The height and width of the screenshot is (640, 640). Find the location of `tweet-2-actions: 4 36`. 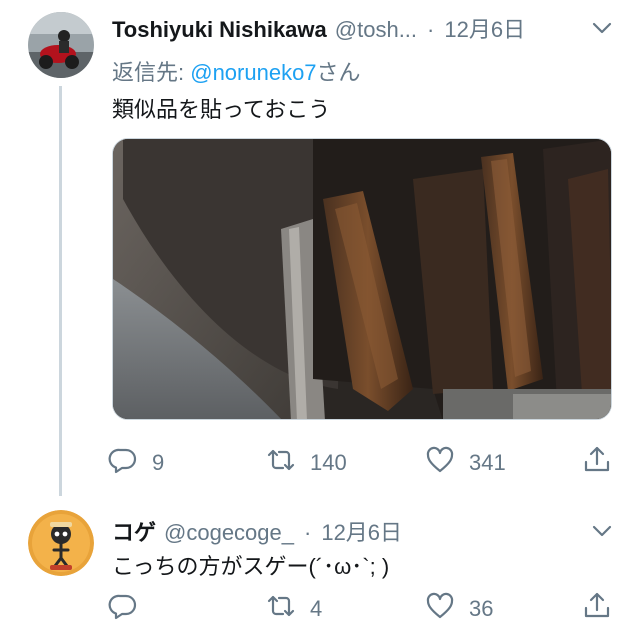

tweet-2-actions: 4 36 is located at coordinates (363, 609).